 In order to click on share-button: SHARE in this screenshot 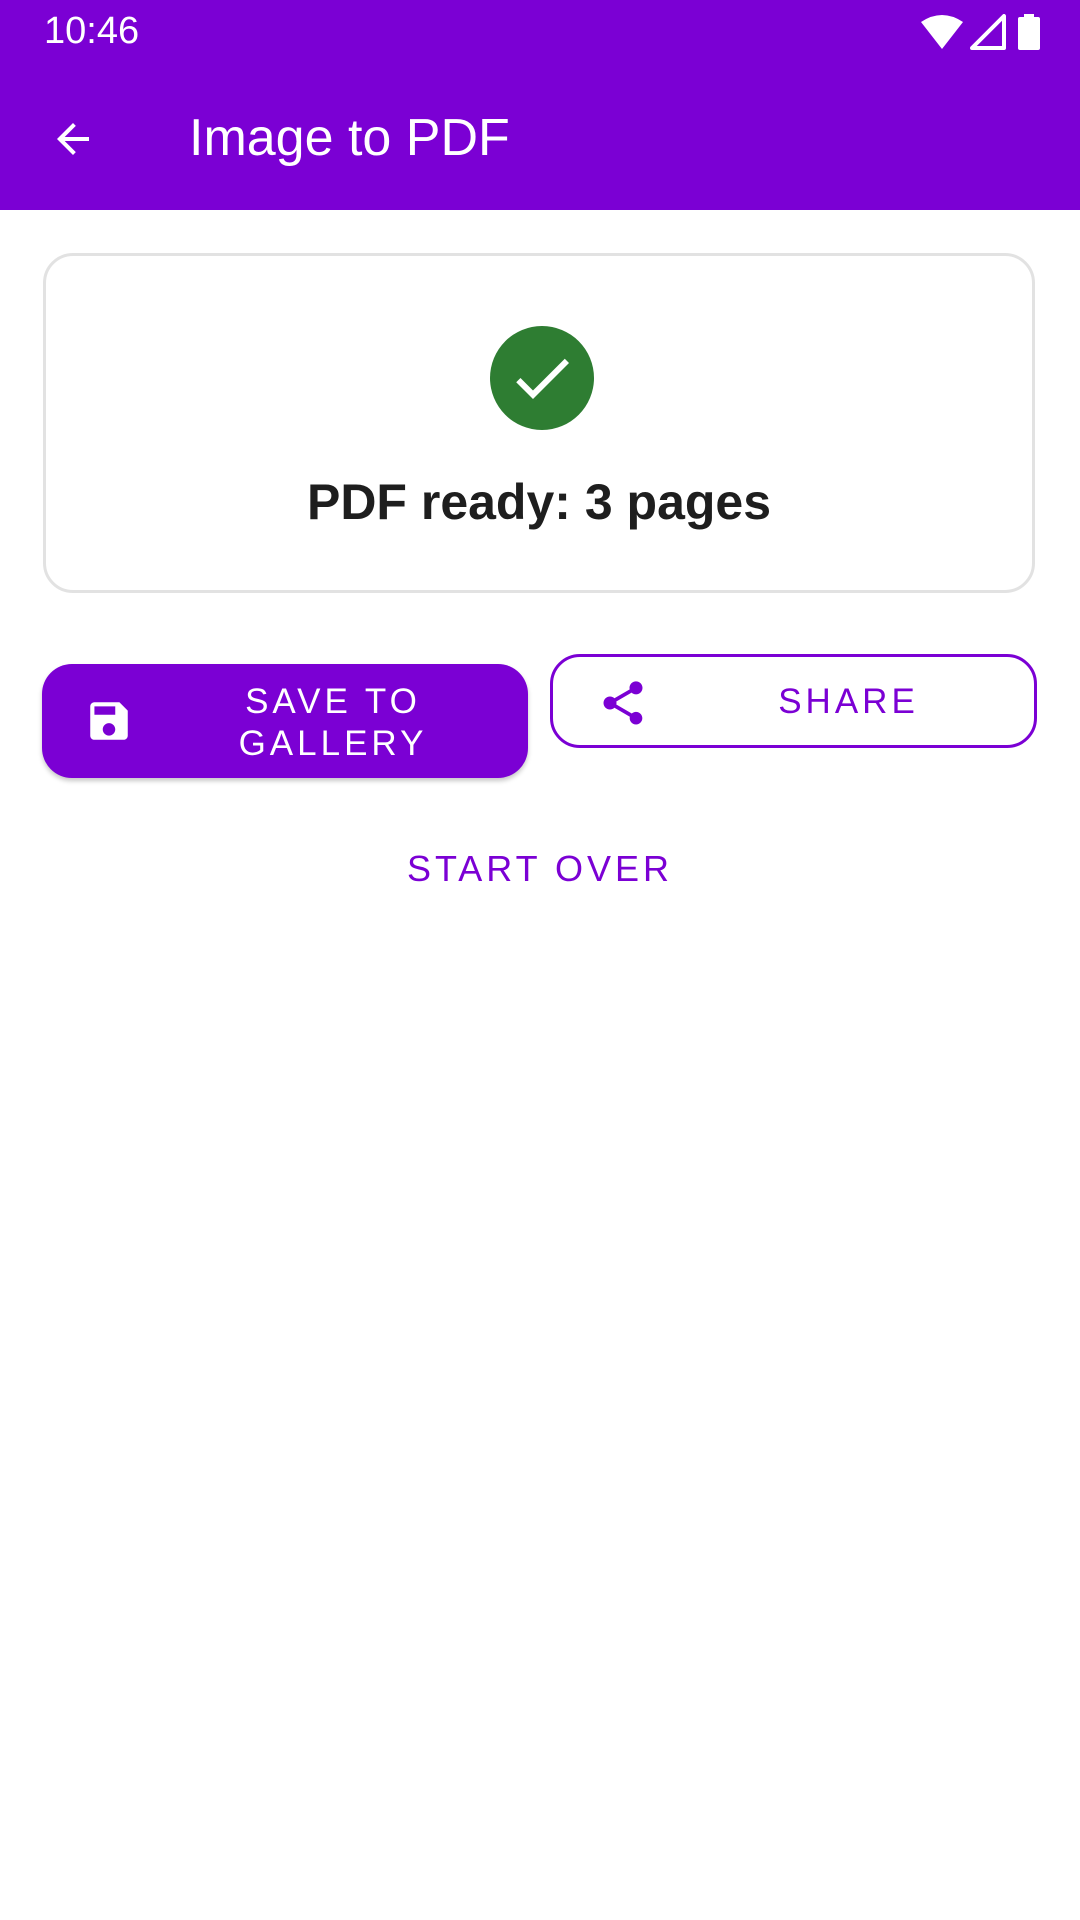, I will do `click(793, 701)`.